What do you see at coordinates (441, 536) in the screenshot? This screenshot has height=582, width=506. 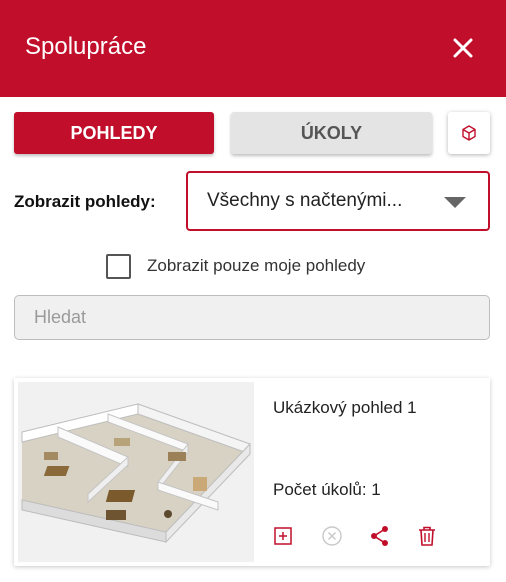 I see `delete-view-button` at bounding box center [441, 536].